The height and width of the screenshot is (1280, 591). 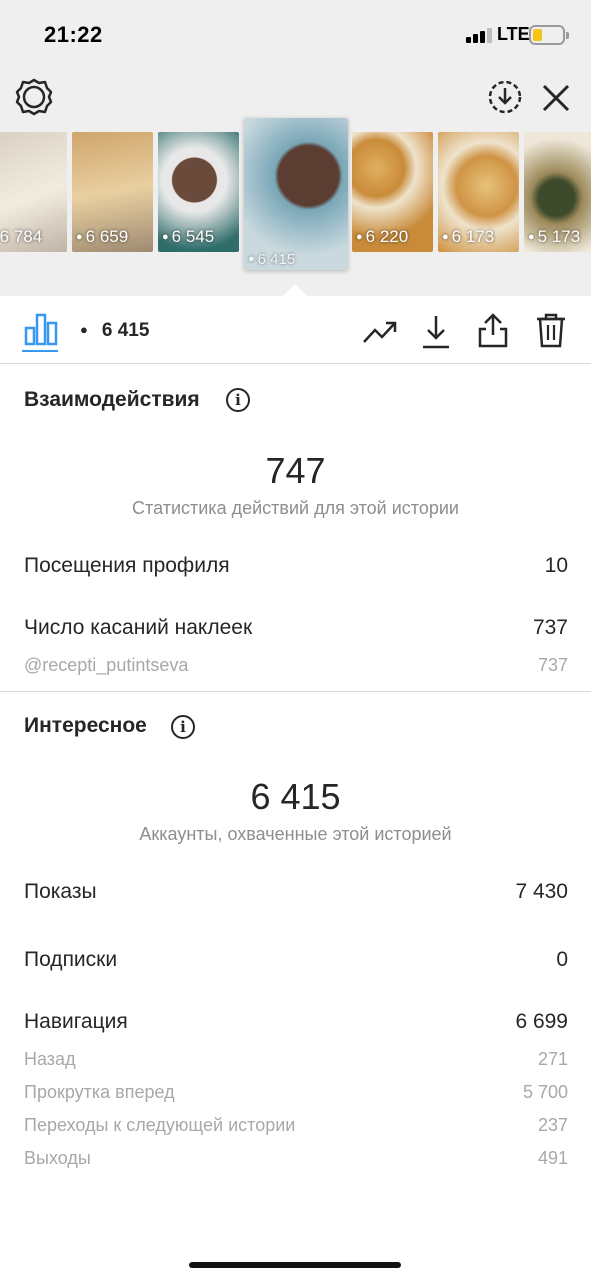 I want to click on settings-gear-icon, so click(x=34, y=97).